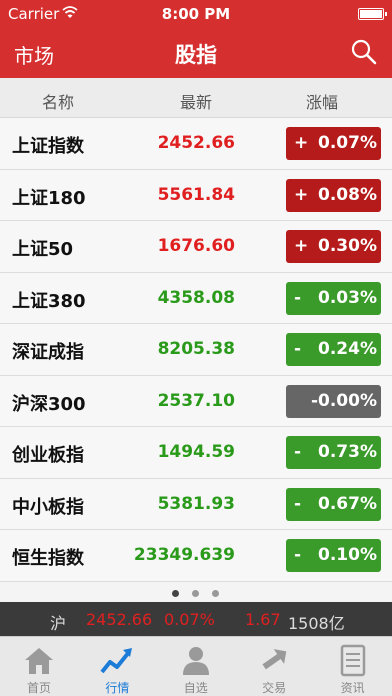  What do you see at coordinates (116, 661) in the screenshot?
I see `trend-chart-icon` at bounding box center [116, 661].